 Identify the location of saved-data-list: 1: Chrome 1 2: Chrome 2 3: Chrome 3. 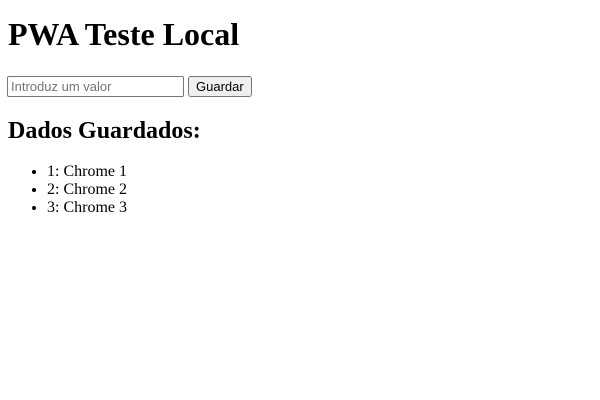
(67, 190).